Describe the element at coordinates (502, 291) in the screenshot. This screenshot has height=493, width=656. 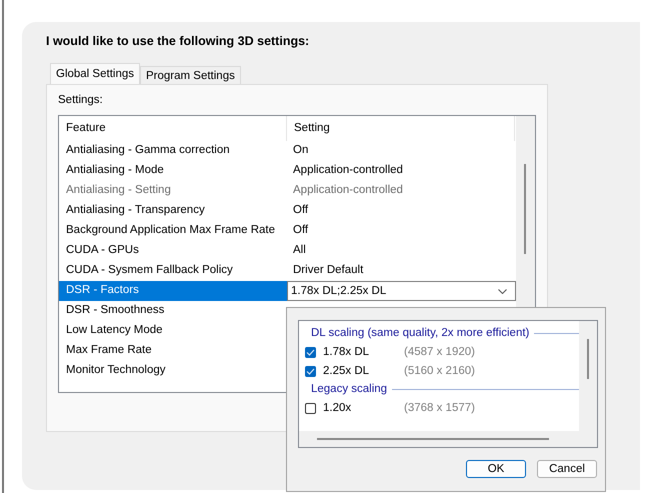
I see `chevron-down-icon` at that location.